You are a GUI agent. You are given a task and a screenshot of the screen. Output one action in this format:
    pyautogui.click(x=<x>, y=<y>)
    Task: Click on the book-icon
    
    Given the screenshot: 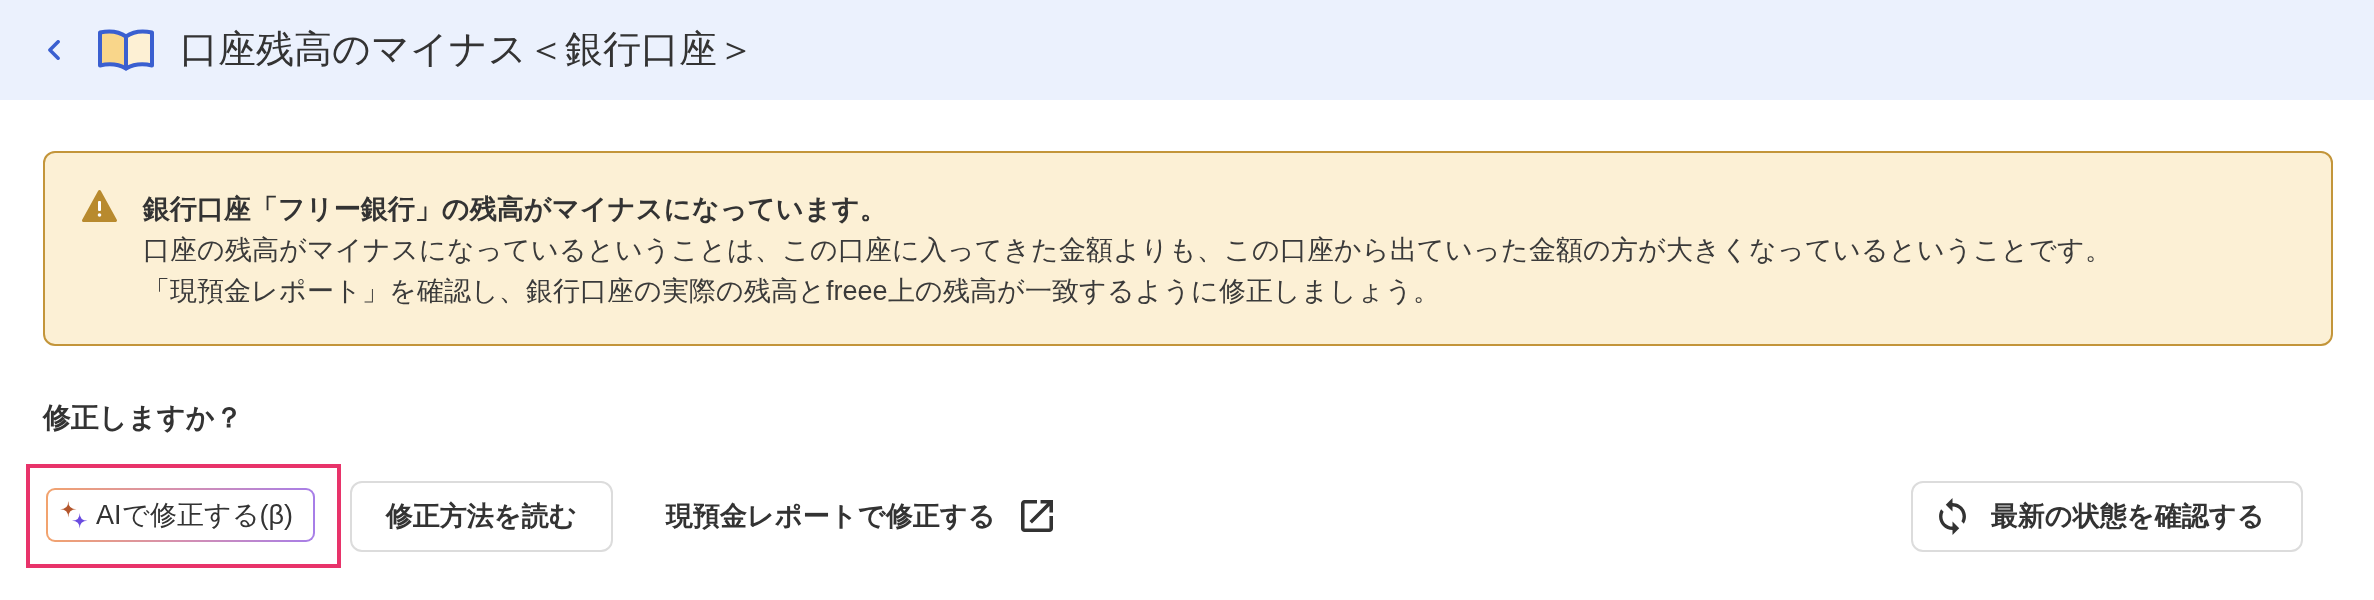 What is the action you would take?
    pyautogui.click(x=126, y=50)
    